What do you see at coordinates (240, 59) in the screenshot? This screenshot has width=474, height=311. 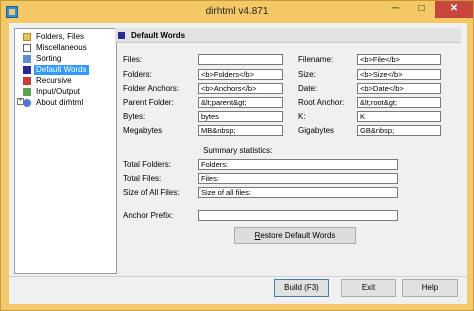 I see `files-field` at bounding box center [240, 59].